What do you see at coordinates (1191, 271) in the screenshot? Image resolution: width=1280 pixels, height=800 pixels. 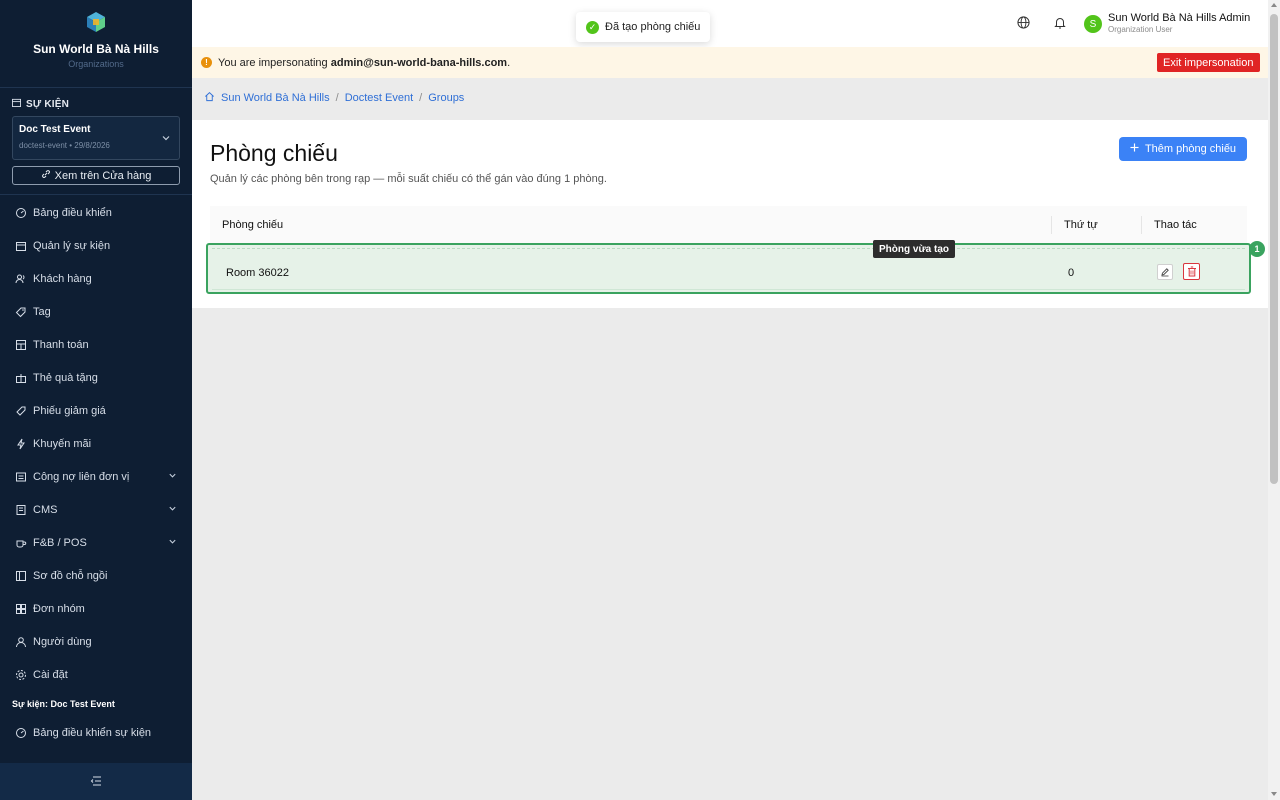 I see `delete-button` at bounding box center [1191, 271].